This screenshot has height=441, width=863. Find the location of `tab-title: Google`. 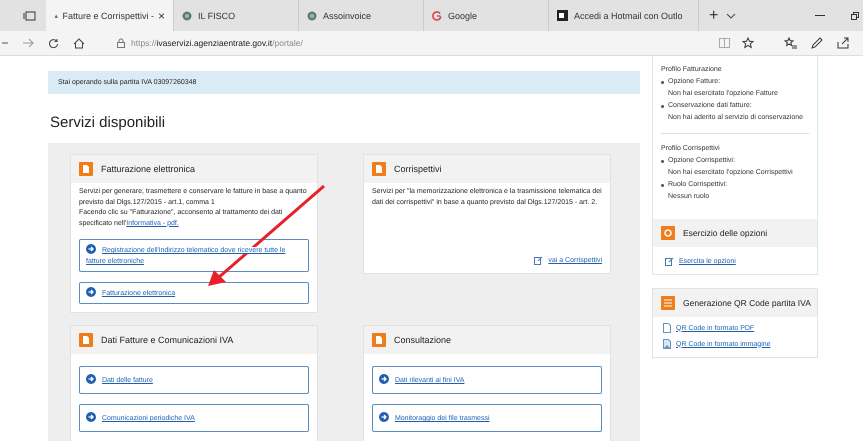

tab-title: Google is located at coordinates (463, 15).